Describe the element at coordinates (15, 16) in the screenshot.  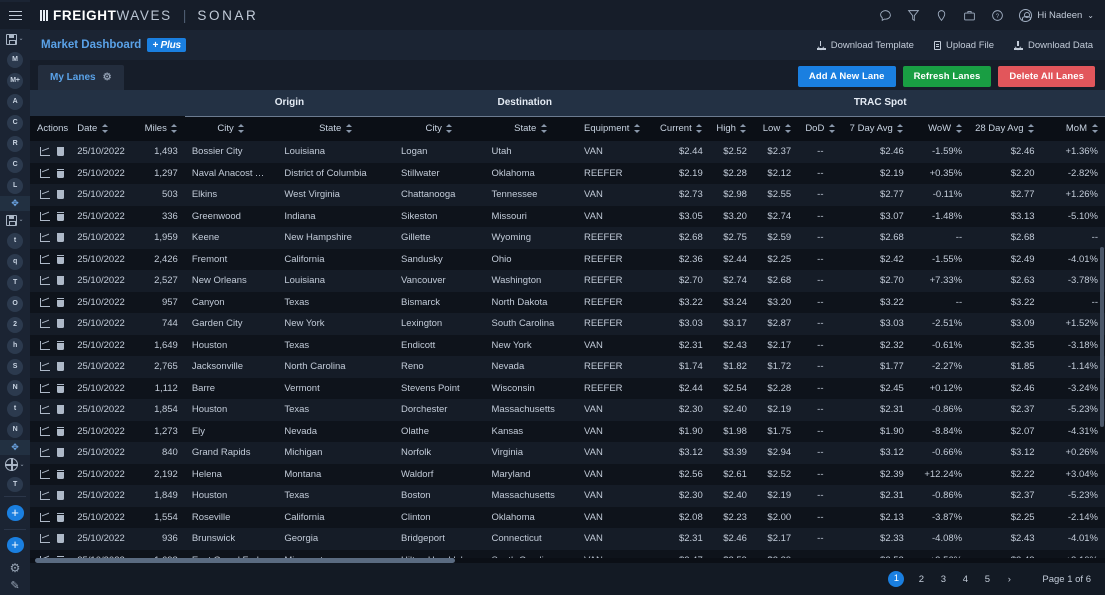
I see `hamburger-icon` at that location.